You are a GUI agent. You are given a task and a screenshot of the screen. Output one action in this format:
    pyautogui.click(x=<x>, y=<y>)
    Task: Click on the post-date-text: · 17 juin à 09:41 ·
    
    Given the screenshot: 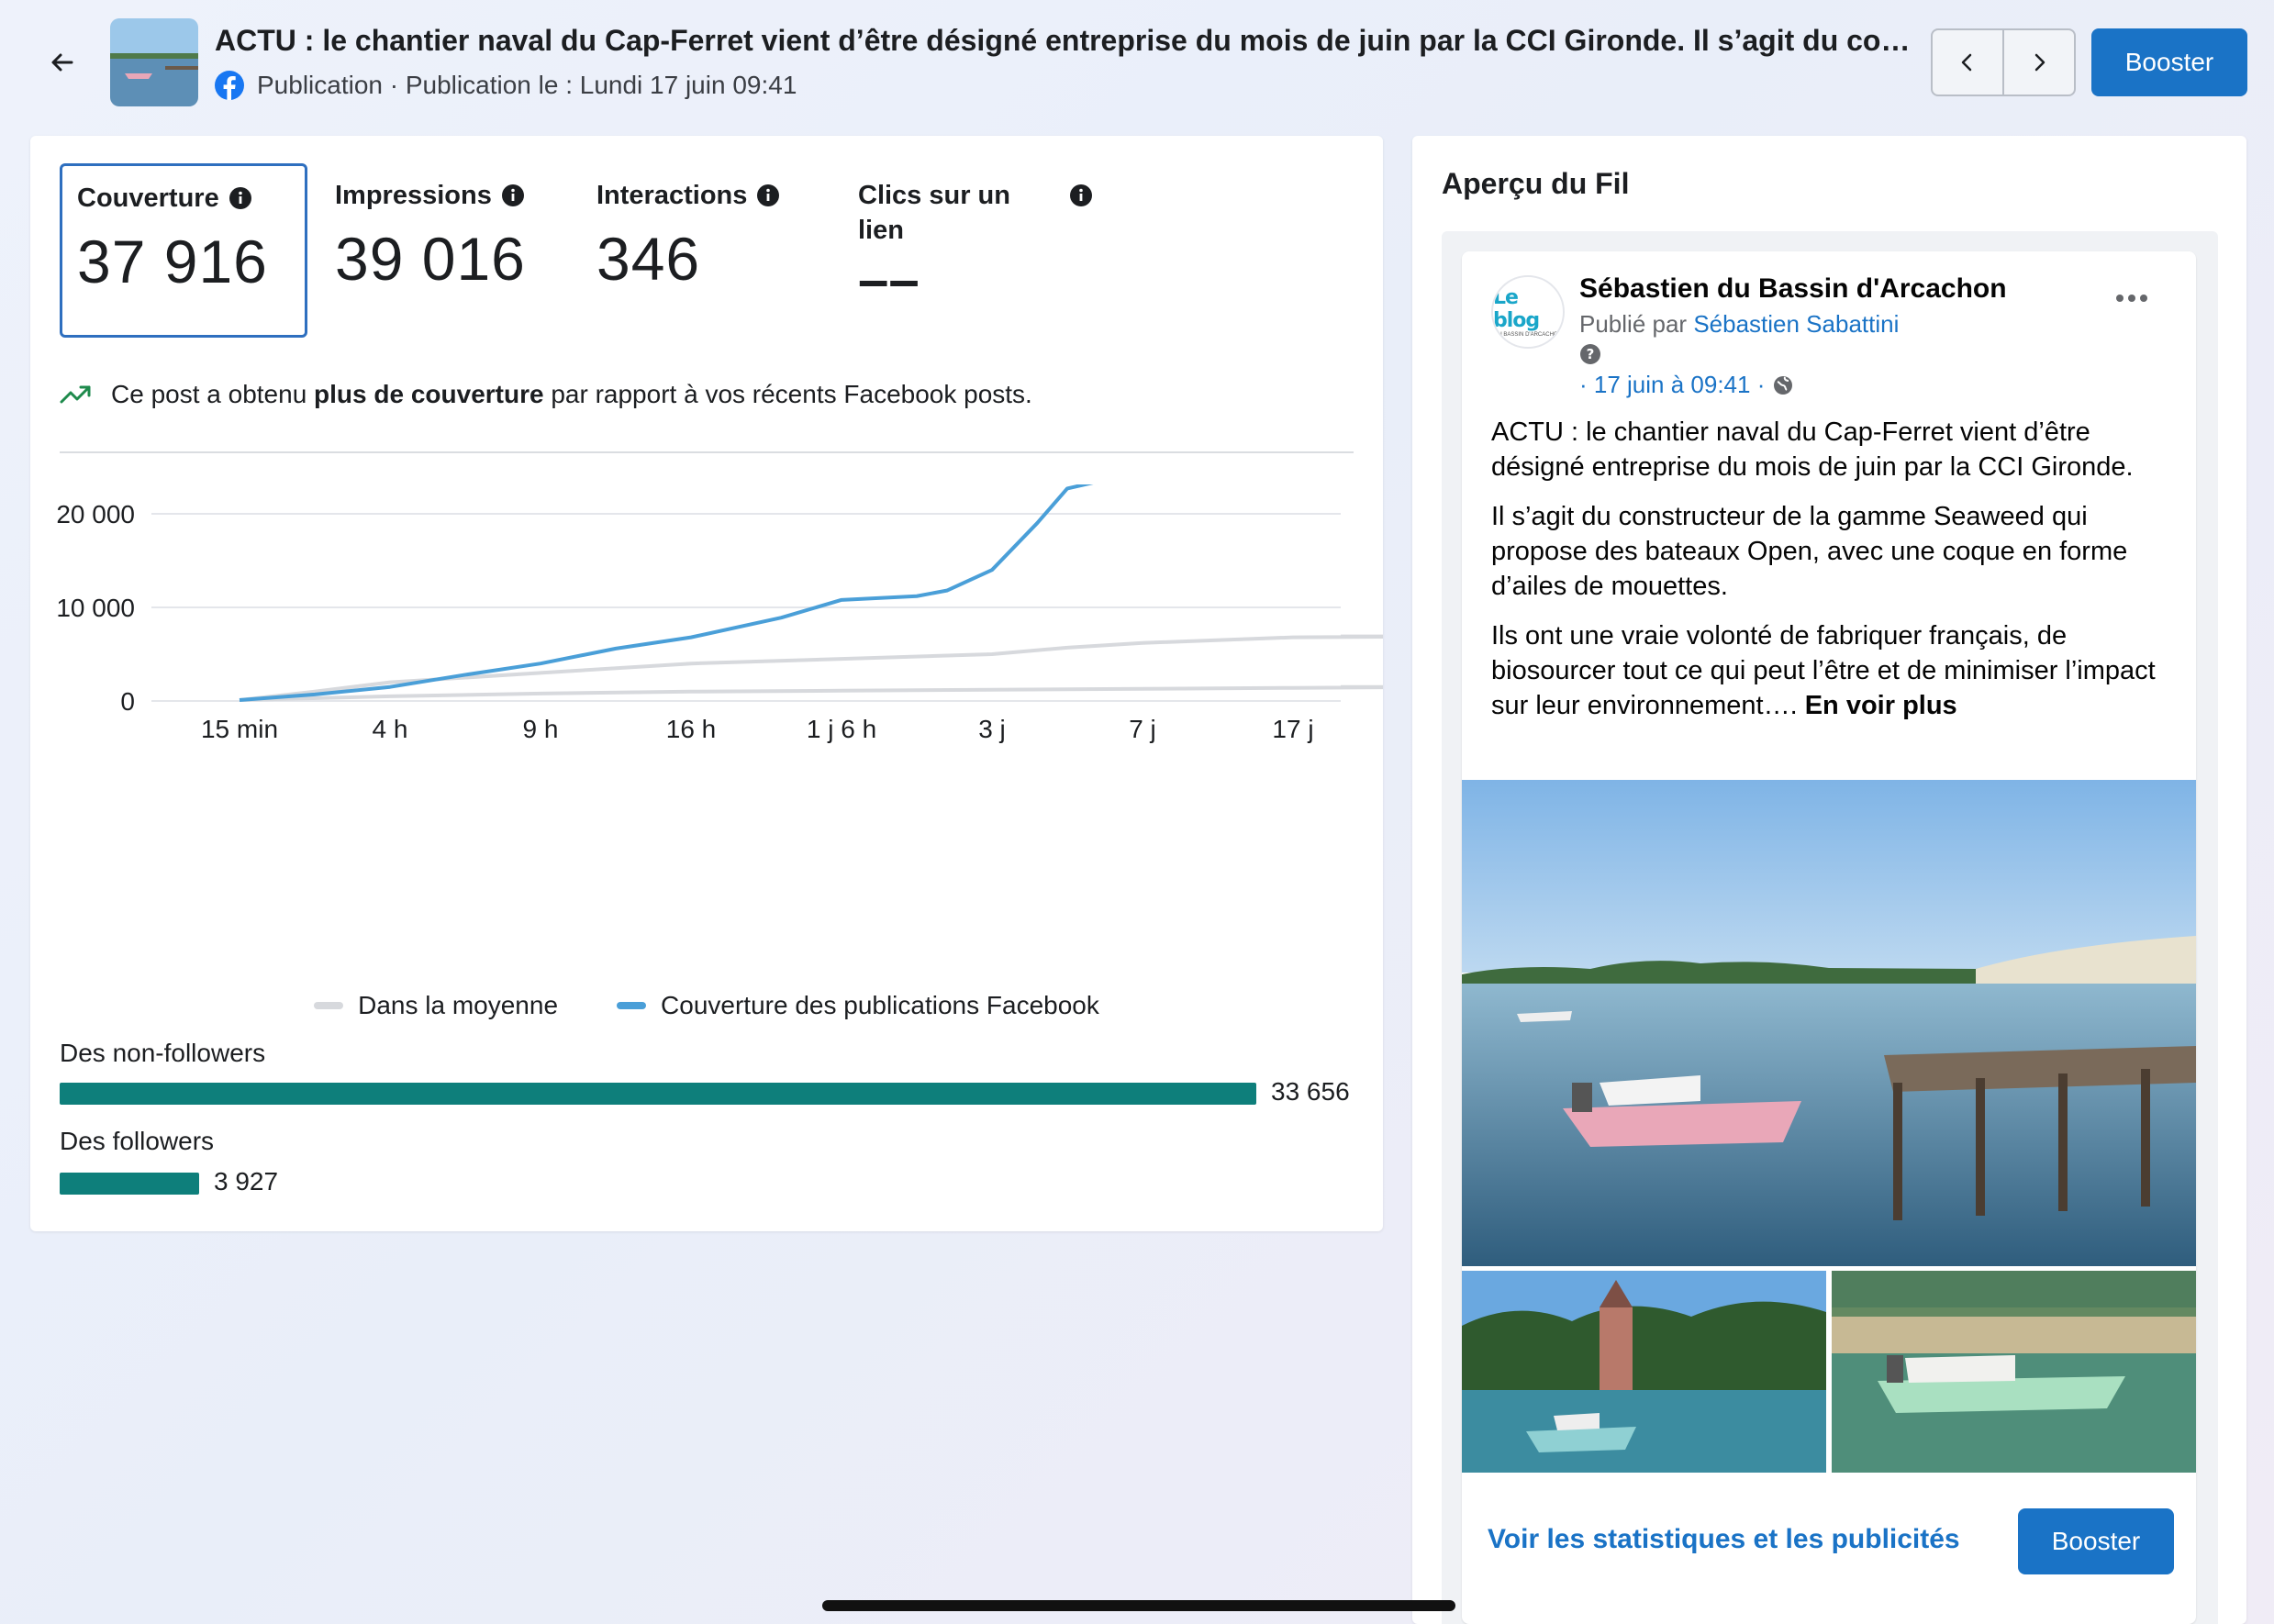 What is the action you would take?
    pyautogui.click(x=1672, y=385)
    